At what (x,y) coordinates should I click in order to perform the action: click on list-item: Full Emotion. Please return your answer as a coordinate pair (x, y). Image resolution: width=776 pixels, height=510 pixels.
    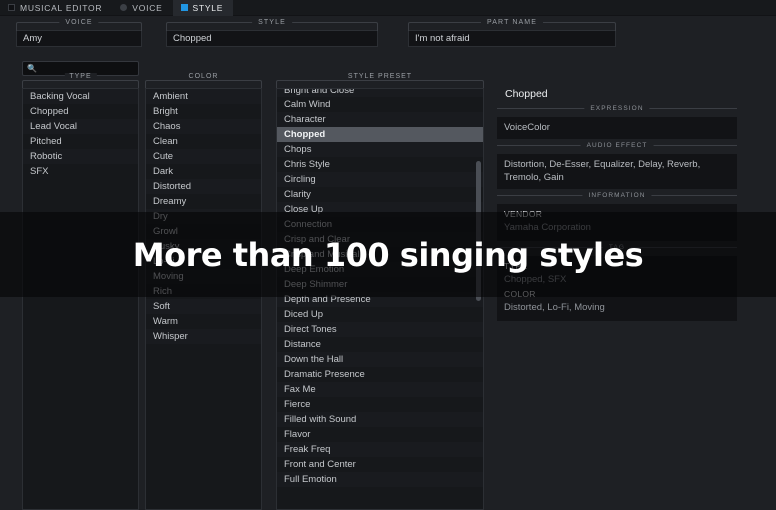
    Looking at the image, I should click on (380, 479).